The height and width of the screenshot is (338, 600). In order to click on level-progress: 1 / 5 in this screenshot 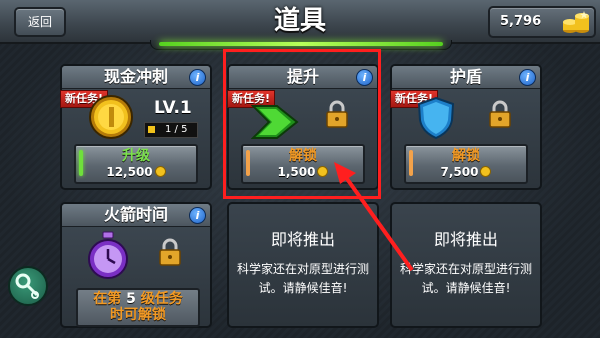, I will do `click(171, 130)`.